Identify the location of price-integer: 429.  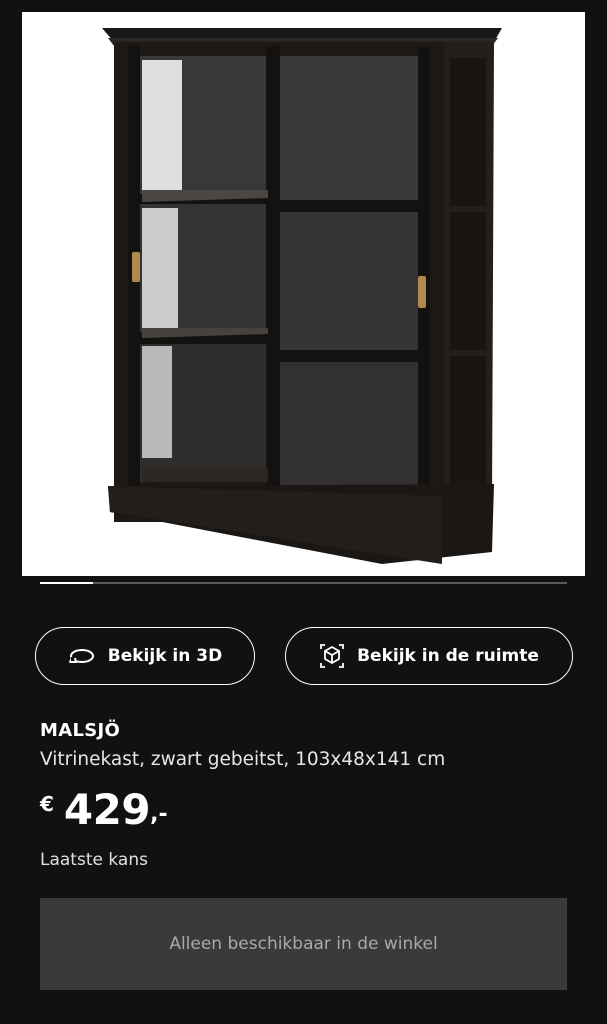
(107, 809).